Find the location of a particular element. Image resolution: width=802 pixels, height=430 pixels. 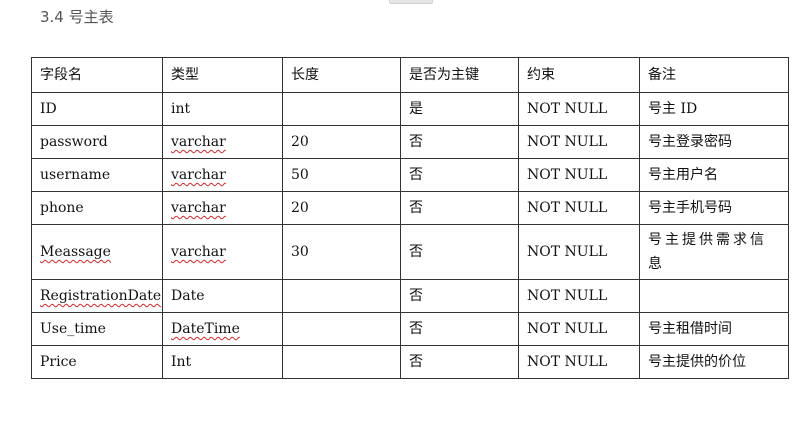

header-field-name: 字段名 is located at coordinates (97, 75).